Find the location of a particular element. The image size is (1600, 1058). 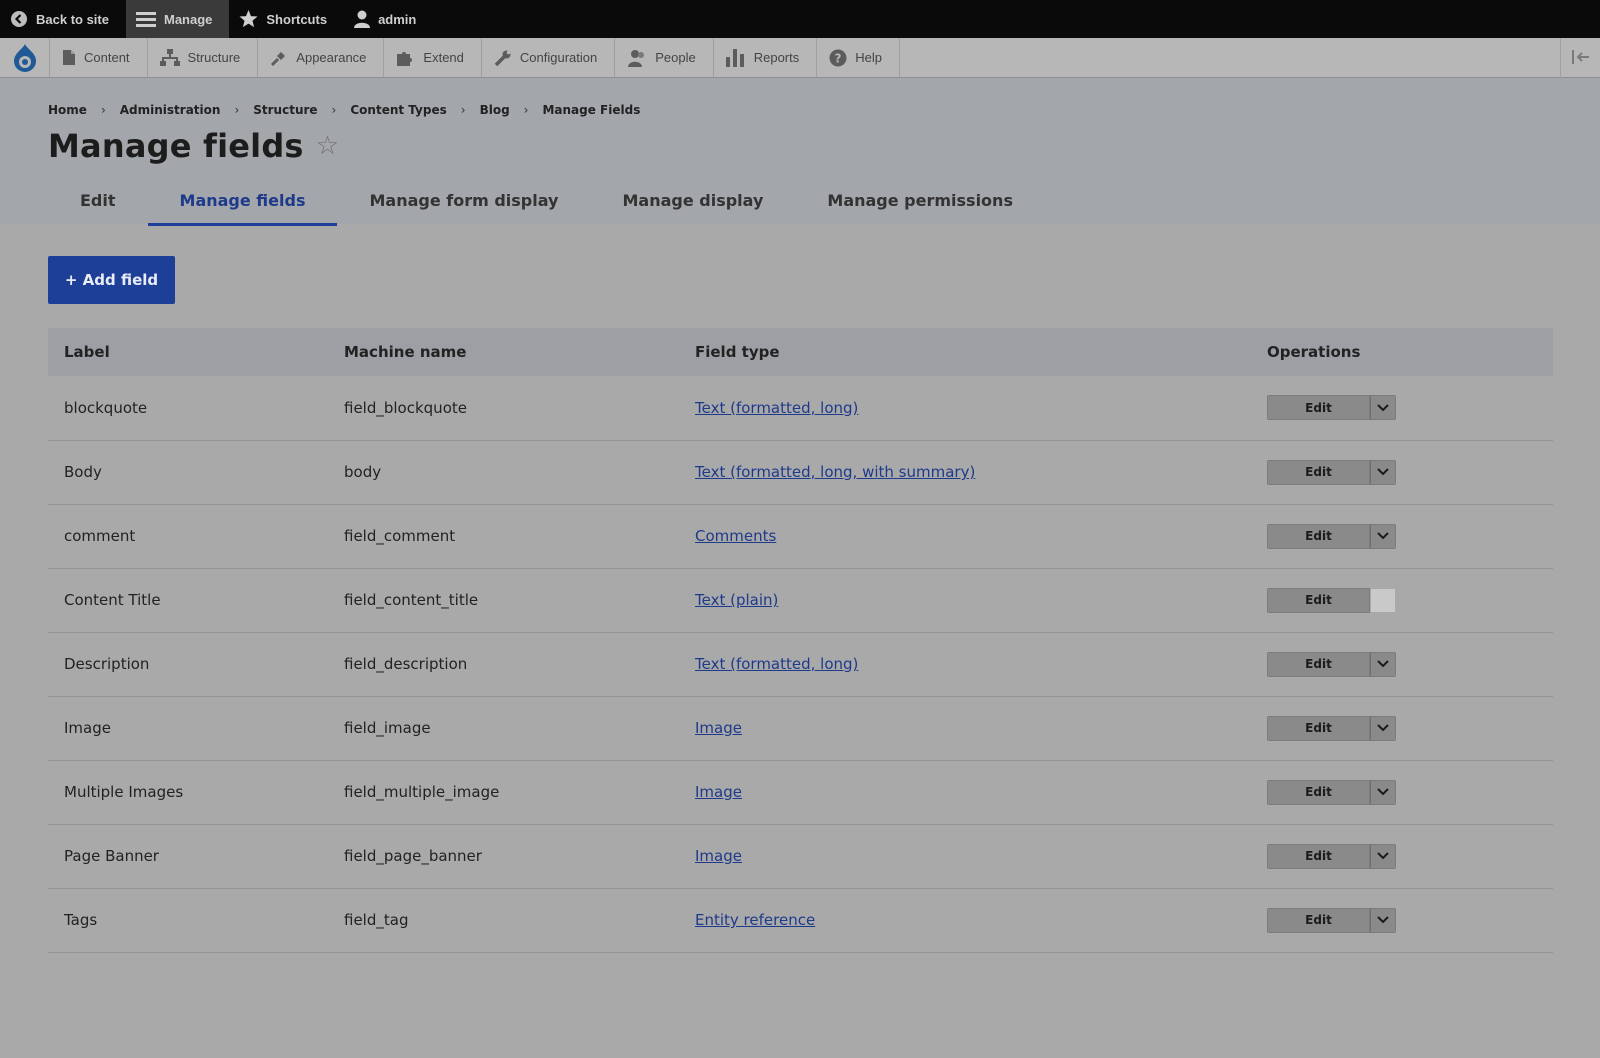

field-machine-name: field_blockquote is located at coordinates (503, 408).